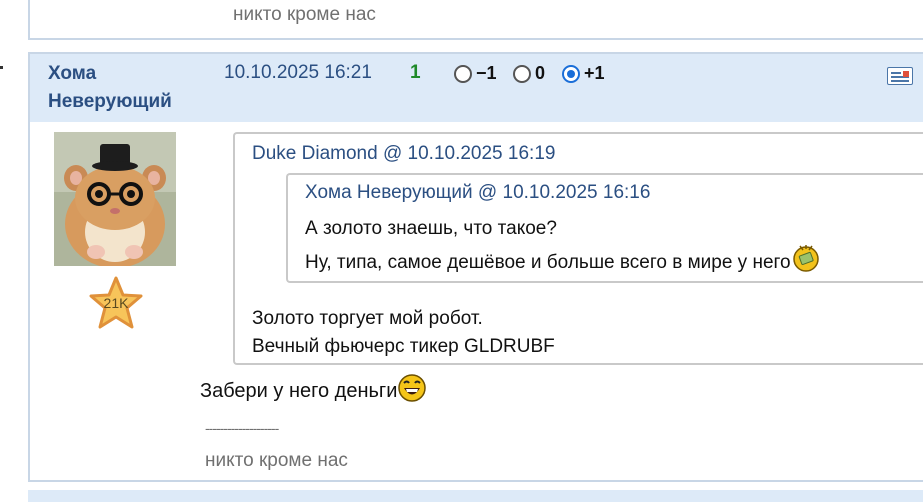 The width and height of the screenshot is (923, 502). What do you see at coordinates (463, 73) in the screenshot?
I see `vote-minus-one-radio` at bounding box center [463, 73].